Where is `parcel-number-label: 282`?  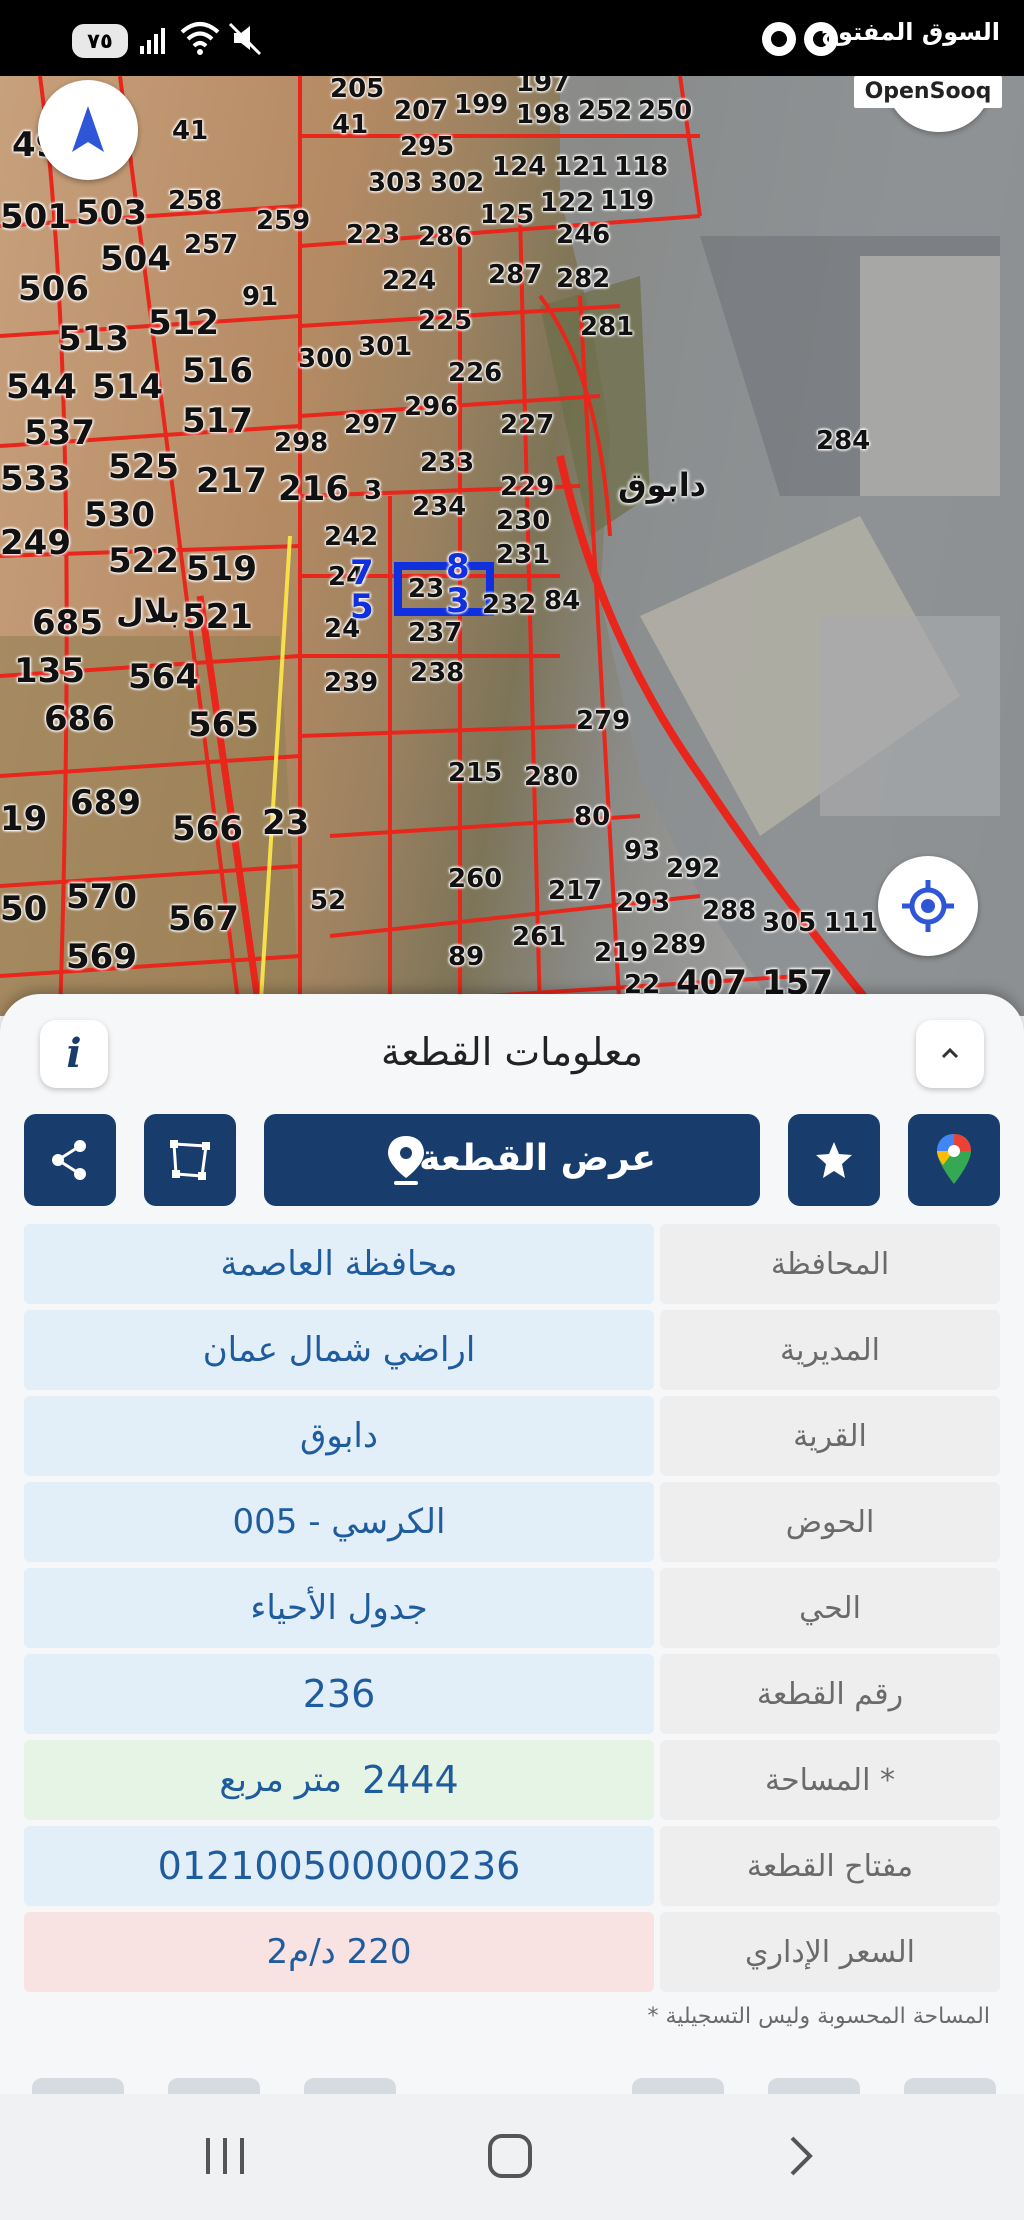
parcel-number-label: 282 is located at coordinates (583, 279).